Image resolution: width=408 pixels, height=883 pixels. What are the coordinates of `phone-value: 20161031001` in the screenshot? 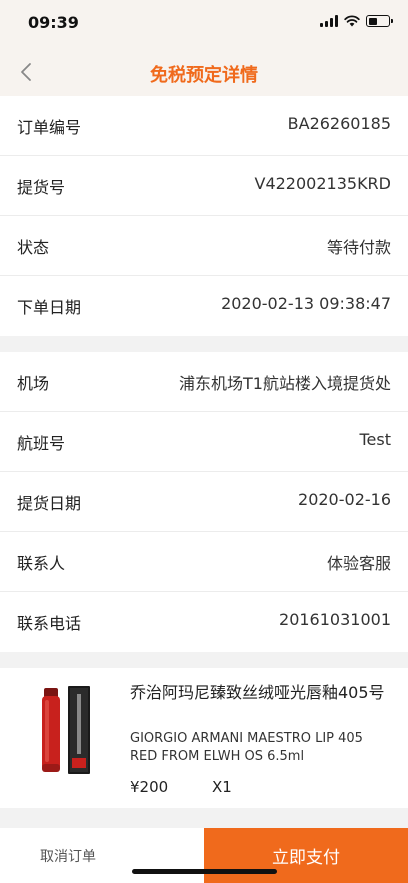 It's located at (335, 619).